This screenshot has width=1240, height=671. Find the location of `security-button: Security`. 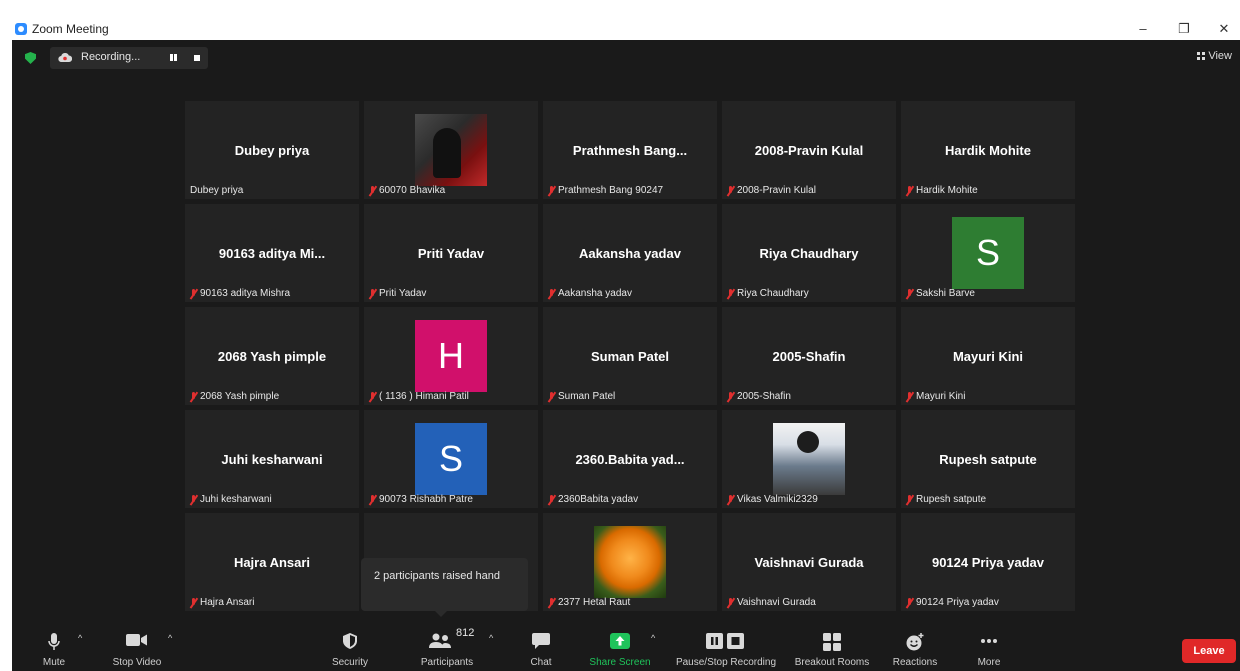

security-button: Security is located at coordinates (350, 647).